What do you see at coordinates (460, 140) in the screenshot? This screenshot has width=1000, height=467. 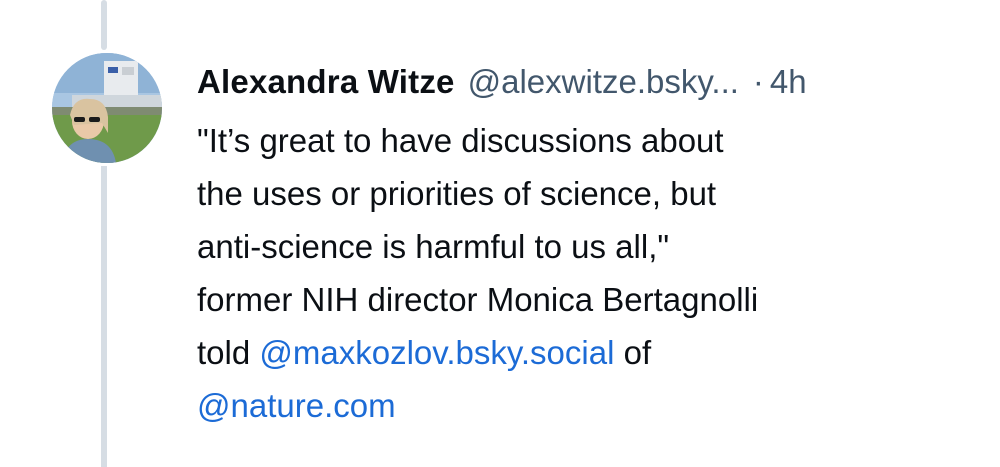 I see `post-text-line: "It’s great to have discussions about` at bounding box center [460, 140].